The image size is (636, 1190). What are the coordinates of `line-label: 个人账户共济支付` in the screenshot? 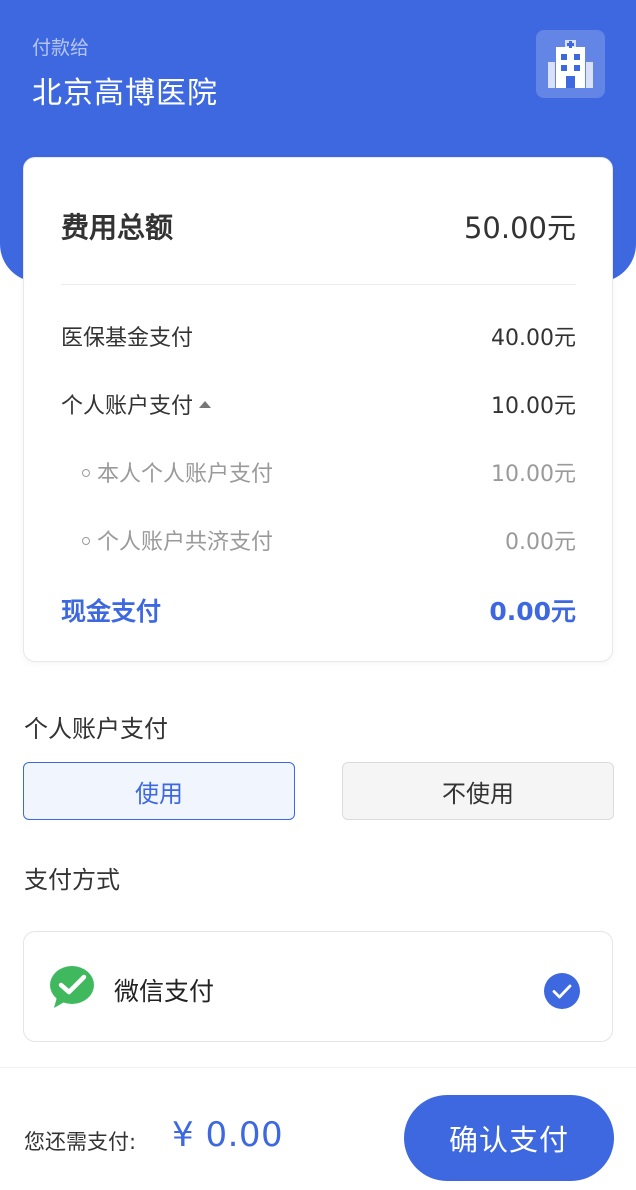 It's located at (185, 542).